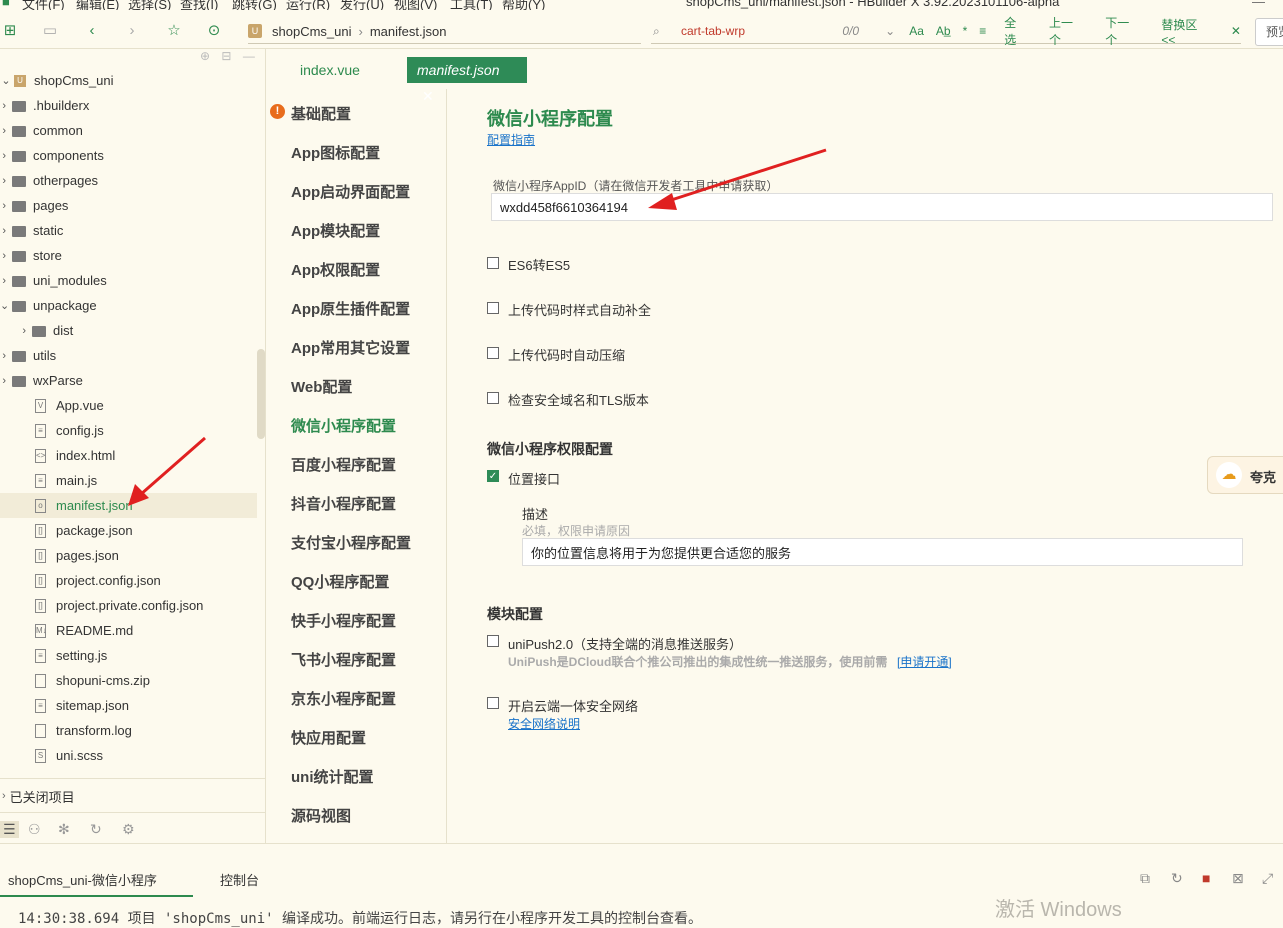  I want to click on open-devtools-icon: ⧉, so click(1145, 878).